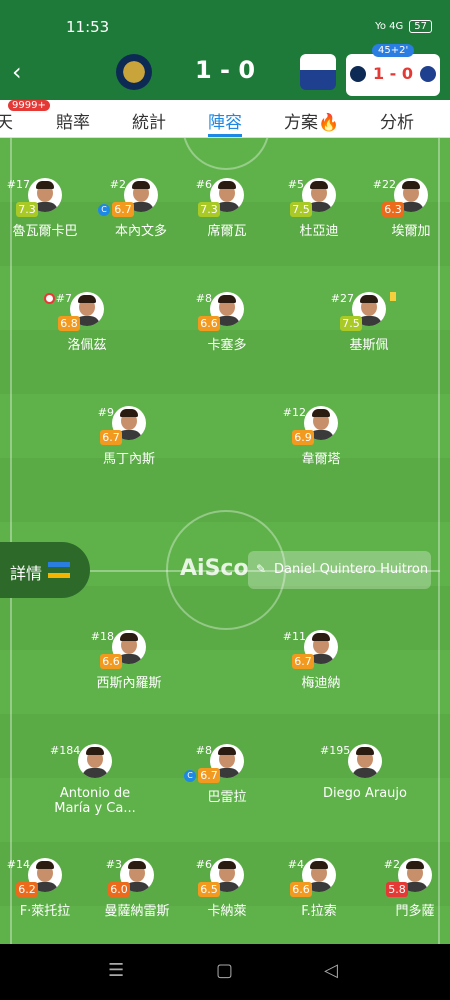 The image size is (450, 1000). I want to click on battery-icon: 57, so click(420, 26).